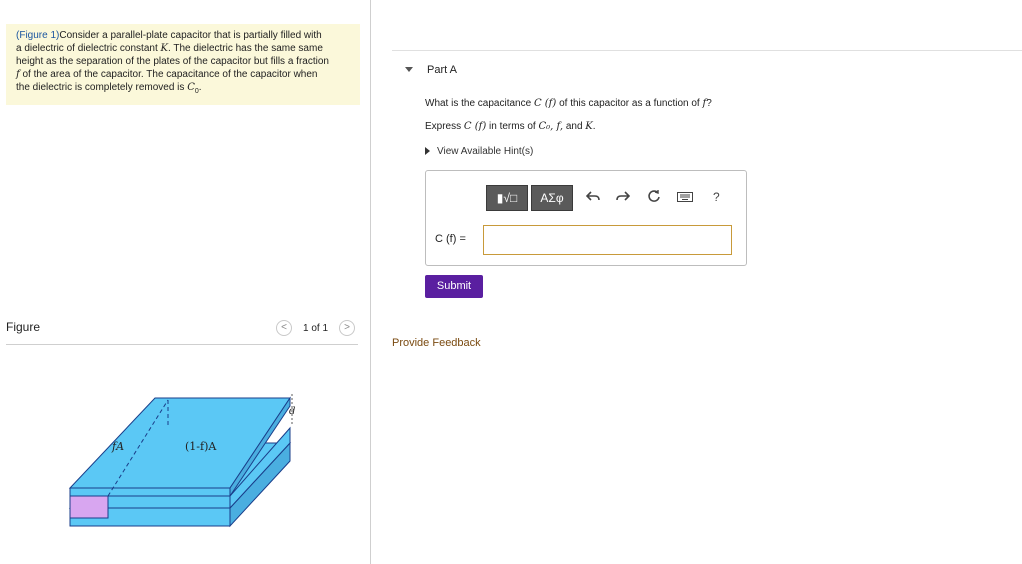 The height and width of the screenshot is (564, 1022). Describe the element at coordinates (201, 446) in the screenshot. I see `label-rest: (1-f)A` at that location.